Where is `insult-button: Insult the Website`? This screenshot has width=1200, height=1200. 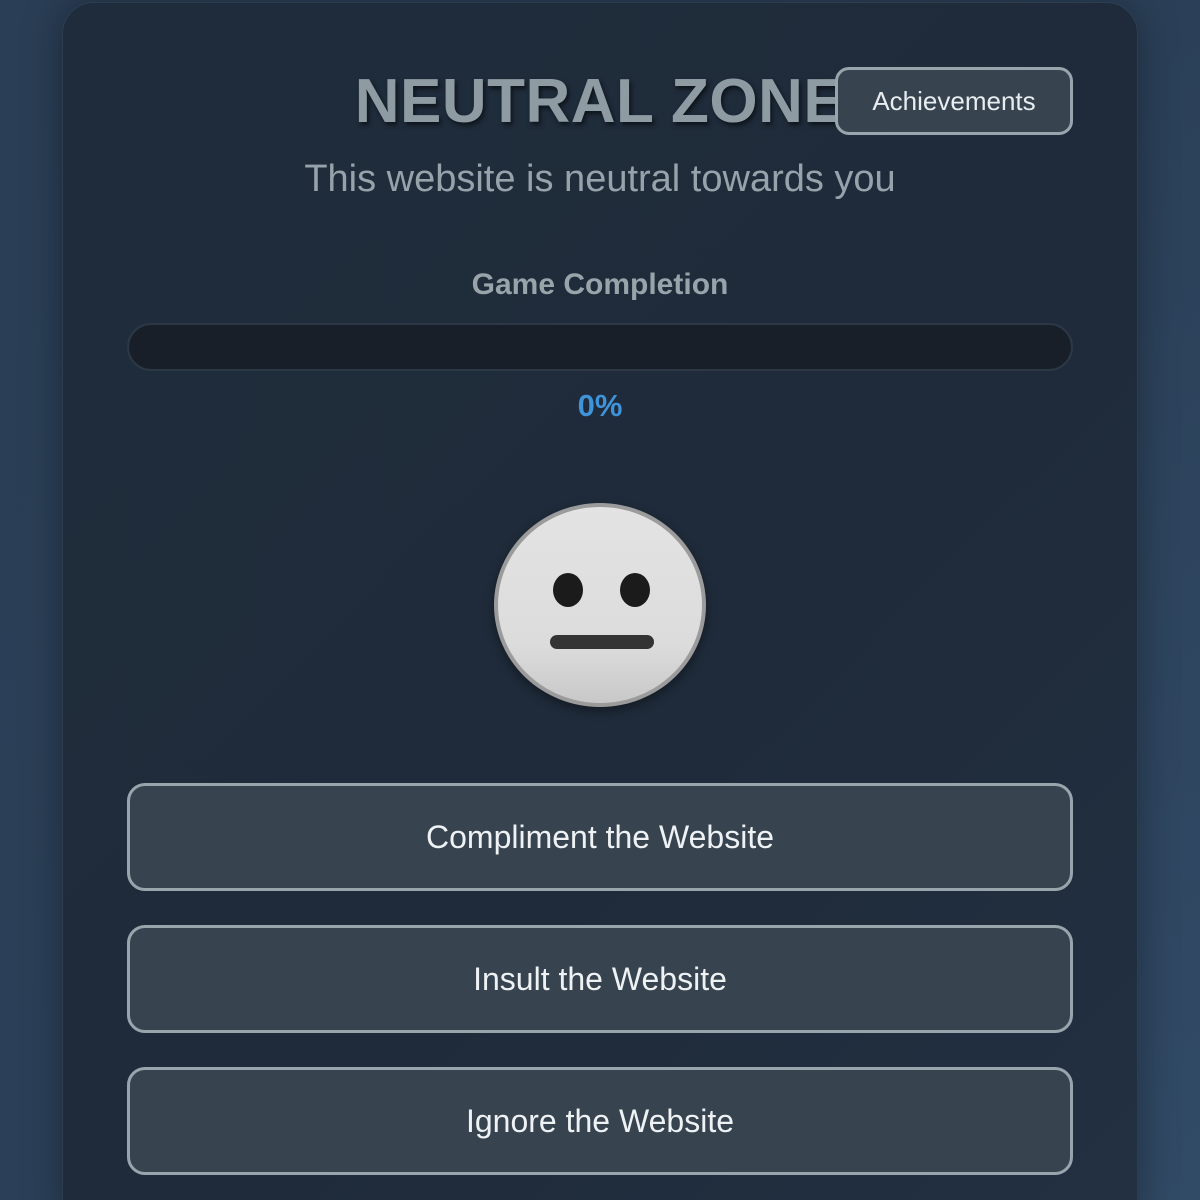
insult-button: Insult the Website is located at coordinates (600, 979).